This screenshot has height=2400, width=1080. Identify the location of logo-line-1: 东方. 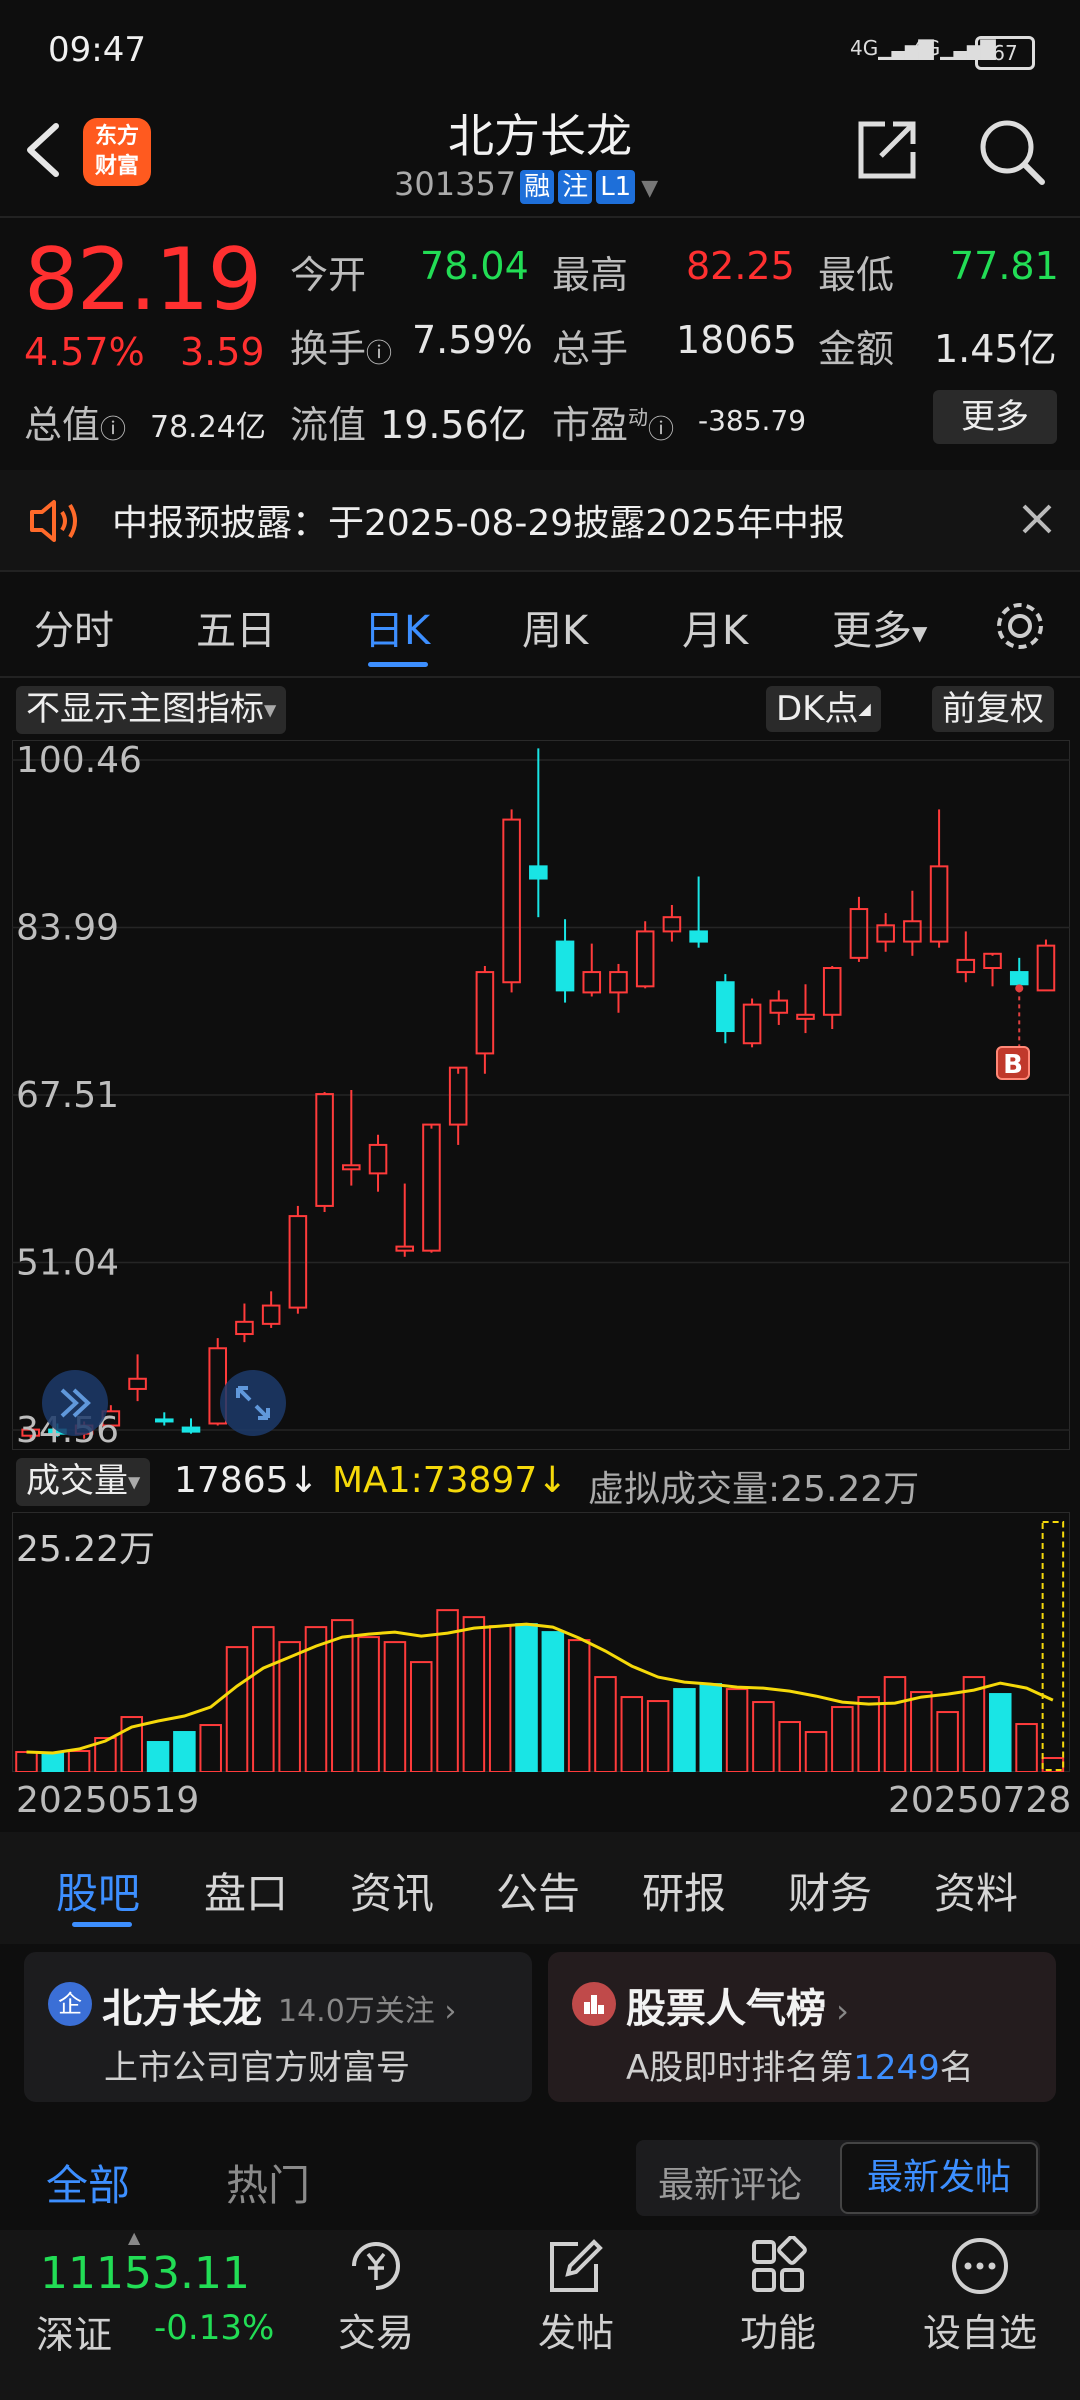
(116, 136).